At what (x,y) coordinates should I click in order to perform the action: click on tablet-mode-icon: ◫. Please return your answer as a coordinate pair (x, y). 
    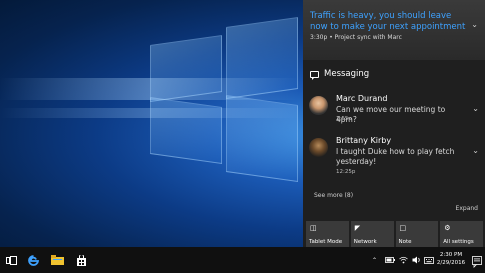
    Looking at the image, I should click on (313, 228).